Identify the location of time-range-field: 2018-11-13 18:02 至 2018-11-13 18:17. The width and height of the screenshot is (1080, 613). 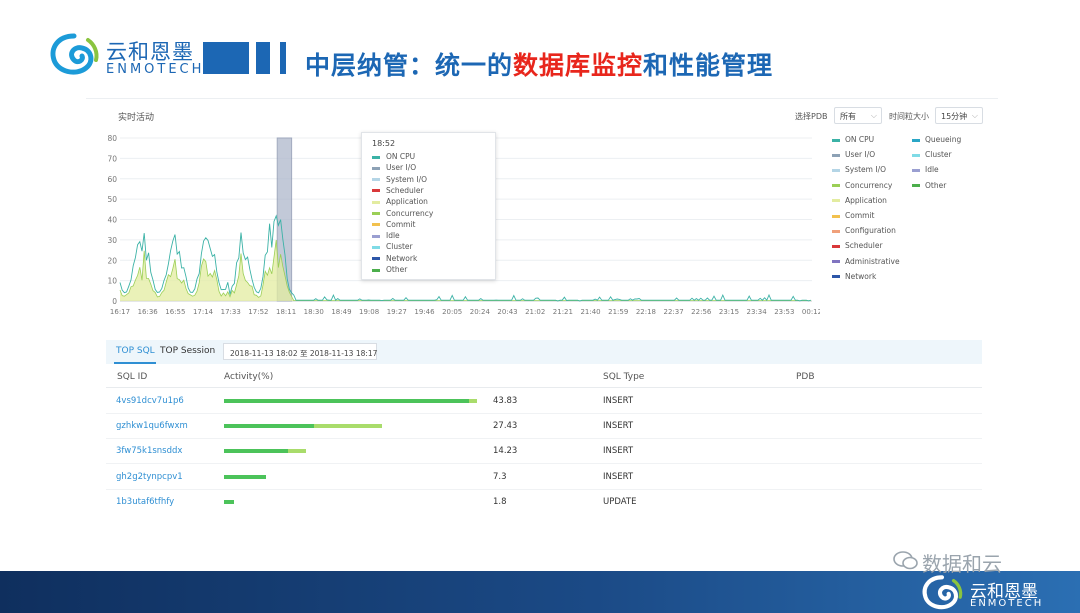
(300, 351).